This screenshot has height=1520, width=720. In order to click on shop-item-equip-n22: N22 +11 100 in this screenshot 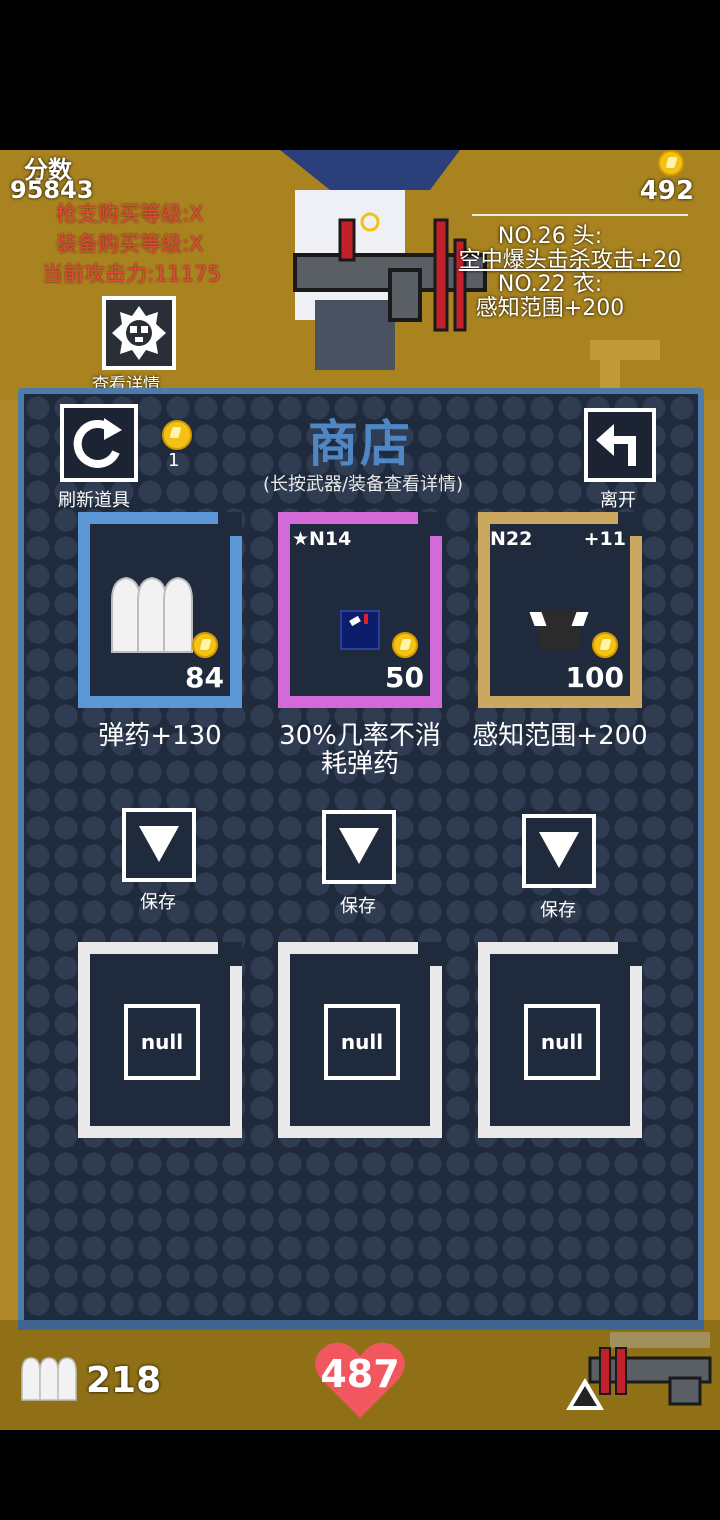, I will do `click(560, 610)`.